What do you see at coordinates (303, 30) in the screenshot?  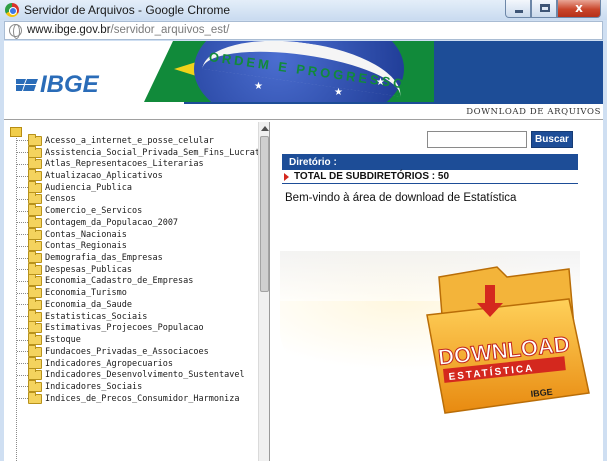 I see `address-bar: www.ibge.gov.br/servidor_arquivos_est/` at bounding box center [303, 30].